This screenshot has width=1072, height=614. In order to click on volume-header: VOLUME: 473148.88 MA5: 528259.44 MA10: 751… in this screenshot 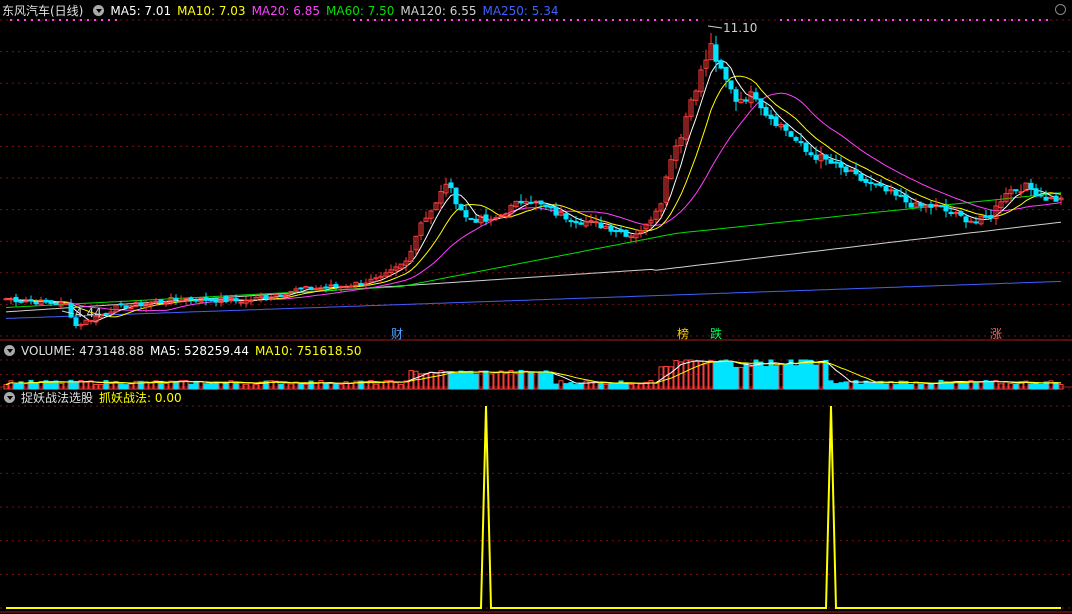, I will do `click(184, 351)`.